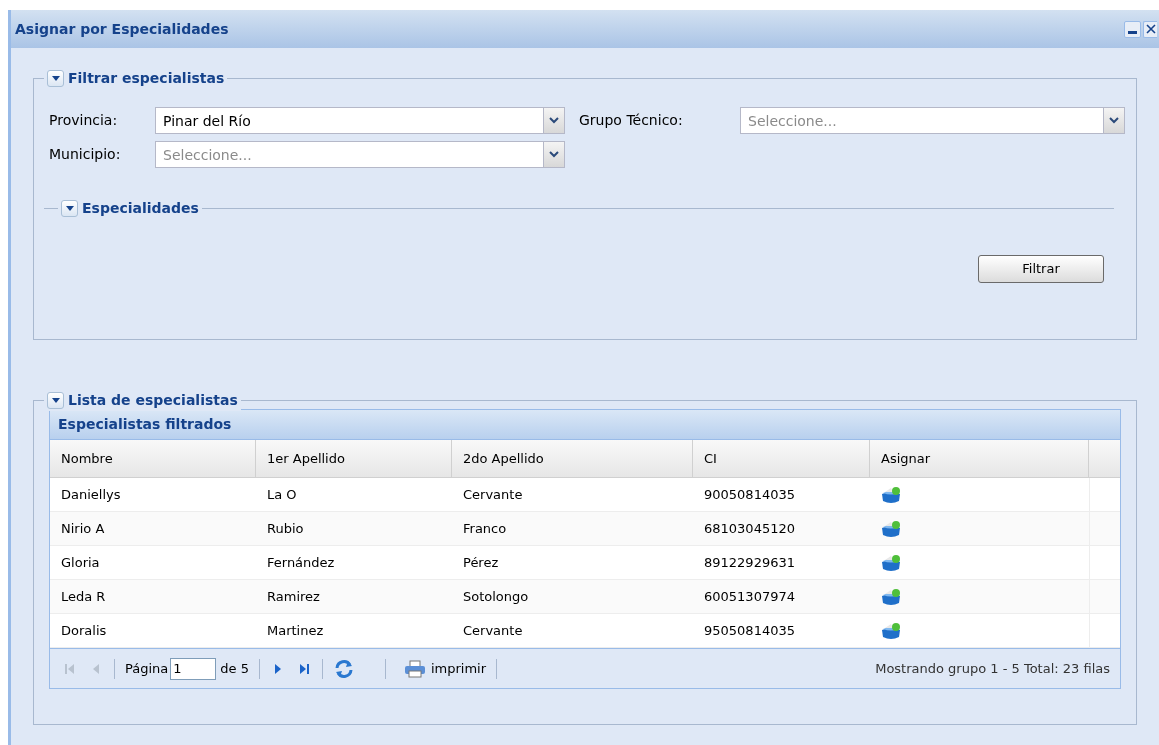 Image resolution: width=1159 pixels, height=745 pixels. What do you see at coordinates (1132, 29) in the screenshot?
I see `minimize-button` at bounding box center [1132, 29].